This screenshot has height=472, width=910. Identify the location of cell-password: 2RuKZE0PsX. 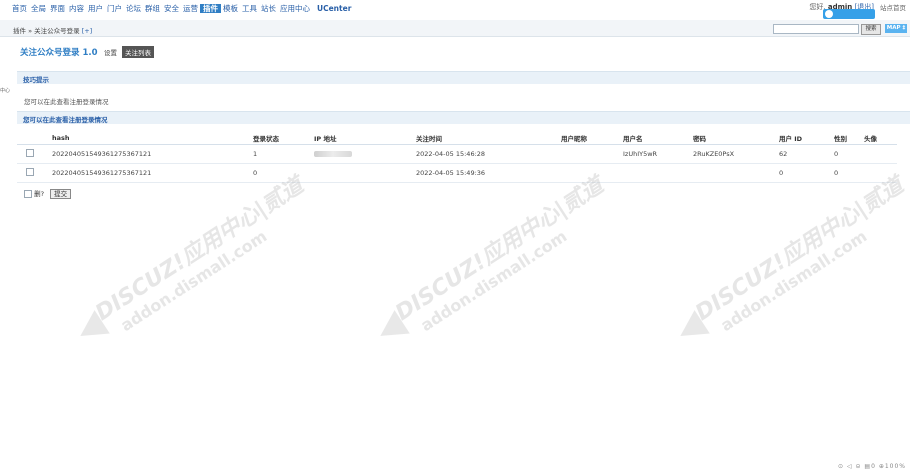
(736, 154).